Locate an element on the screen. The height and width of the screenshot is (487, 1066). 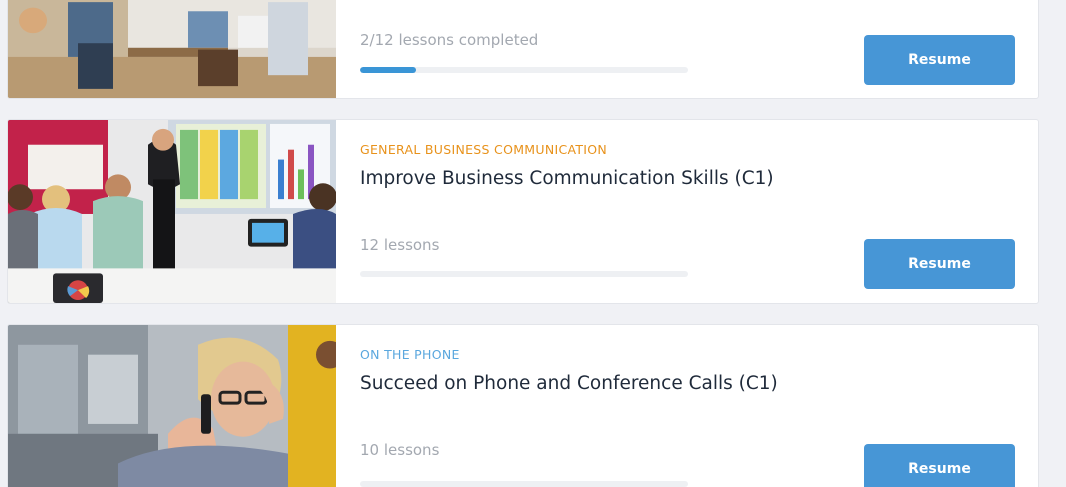
presentation-meeting-photo is located at coordinates (172, 211).